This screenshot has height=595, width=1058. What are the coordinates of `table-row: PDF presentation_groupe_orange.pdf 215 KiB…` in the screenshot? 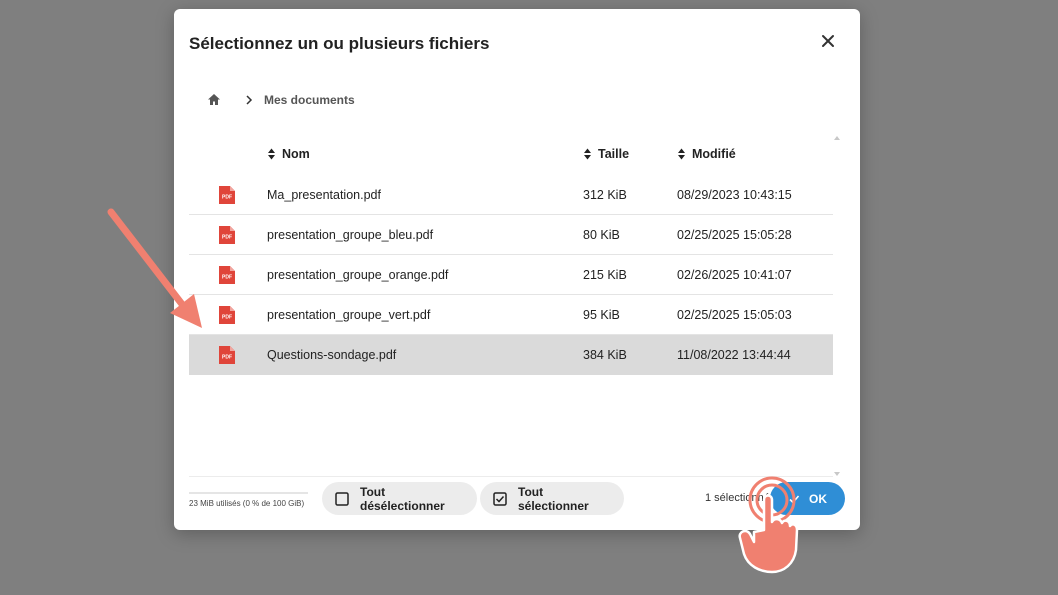 It's located at (511, 275).